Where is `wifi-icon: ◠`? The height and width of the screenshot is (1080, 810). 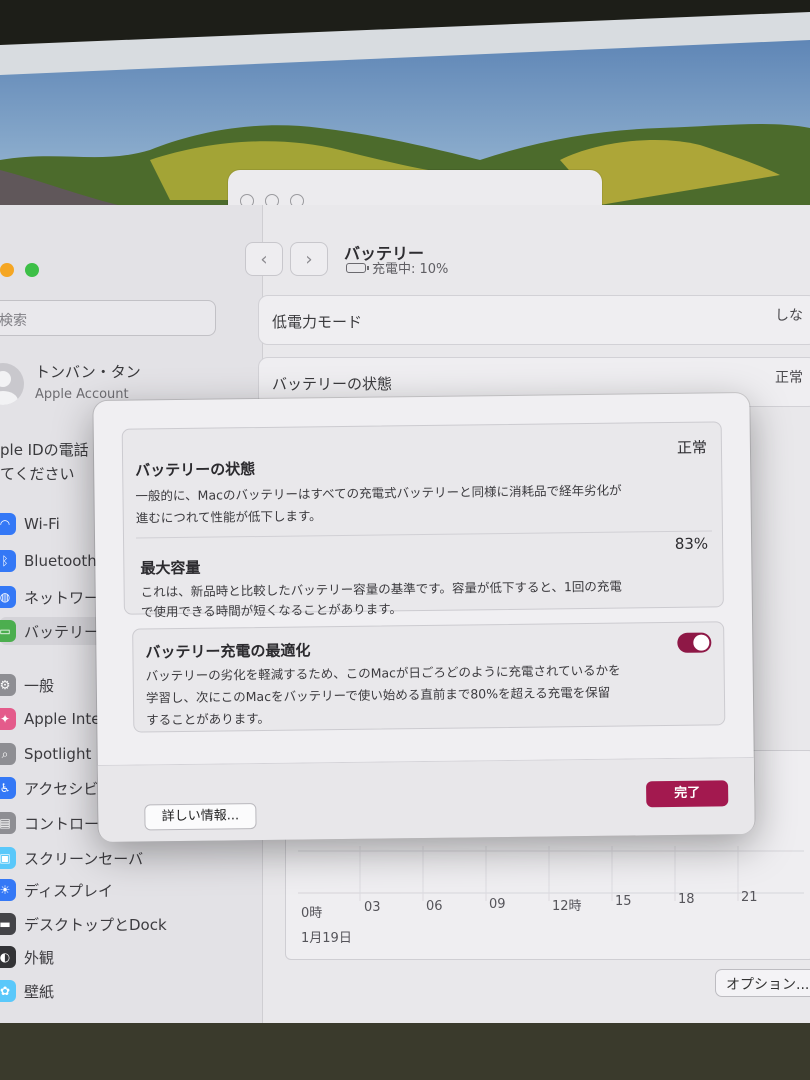 wifi-icon: ◠ is located at coordinates (8, 524).